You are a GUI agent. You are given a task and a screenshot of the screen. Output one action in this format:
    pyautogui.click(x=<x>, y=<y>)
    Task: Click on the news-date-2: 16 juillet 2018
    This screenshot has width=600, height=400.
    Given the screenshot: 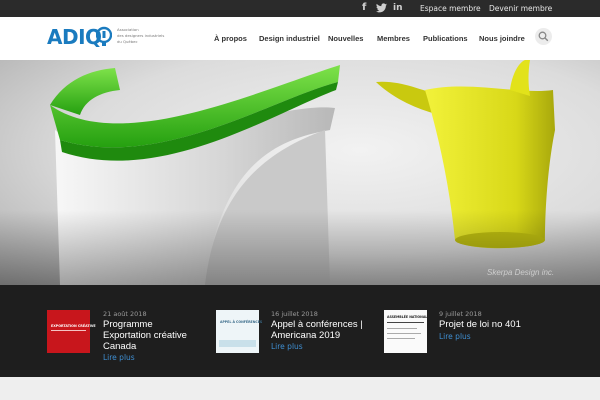 What is the action you would take?
    pyautogui.click(x=294, y=314)
    